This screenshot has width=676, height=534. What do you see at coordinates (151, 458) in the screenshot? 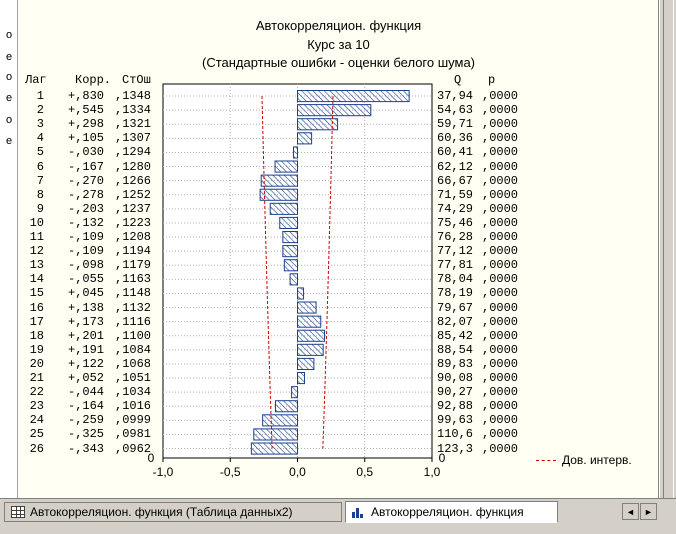
I see `y-zero-label-left: 0` at bounding box center [151, 458].